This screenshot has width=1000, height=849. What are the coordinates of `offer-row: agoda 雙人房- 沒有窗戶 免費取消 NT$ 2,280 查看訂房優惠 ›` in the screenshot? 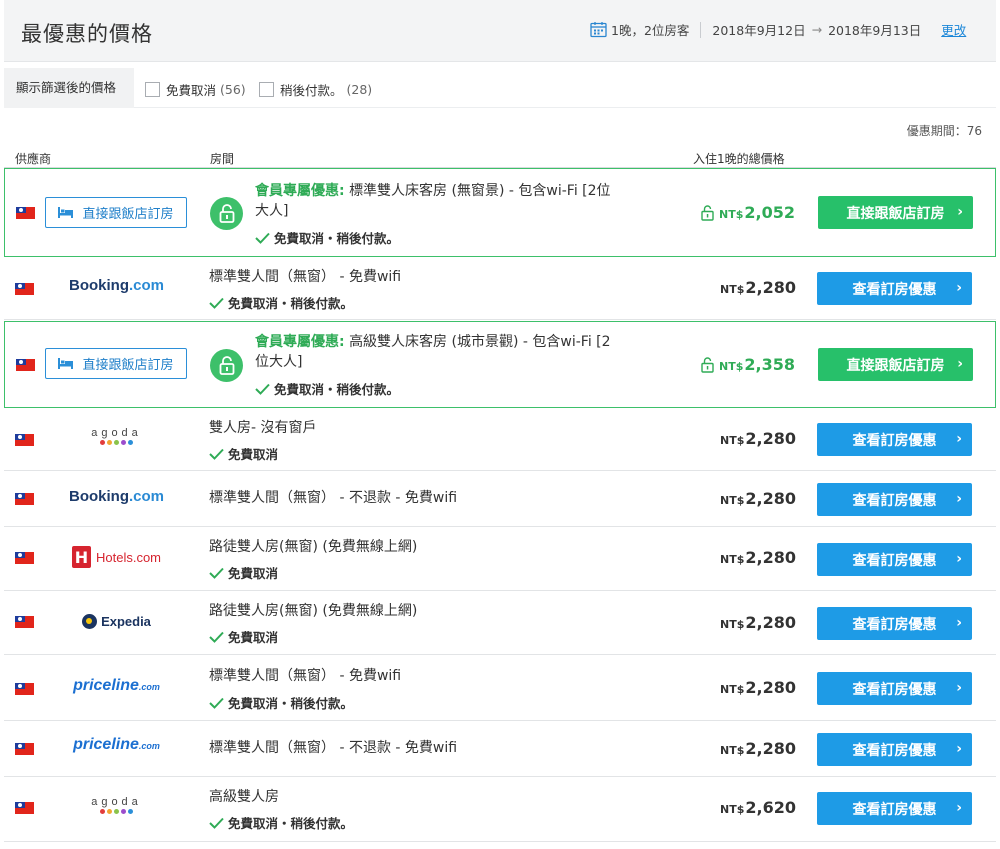 It's located at (500, 440).